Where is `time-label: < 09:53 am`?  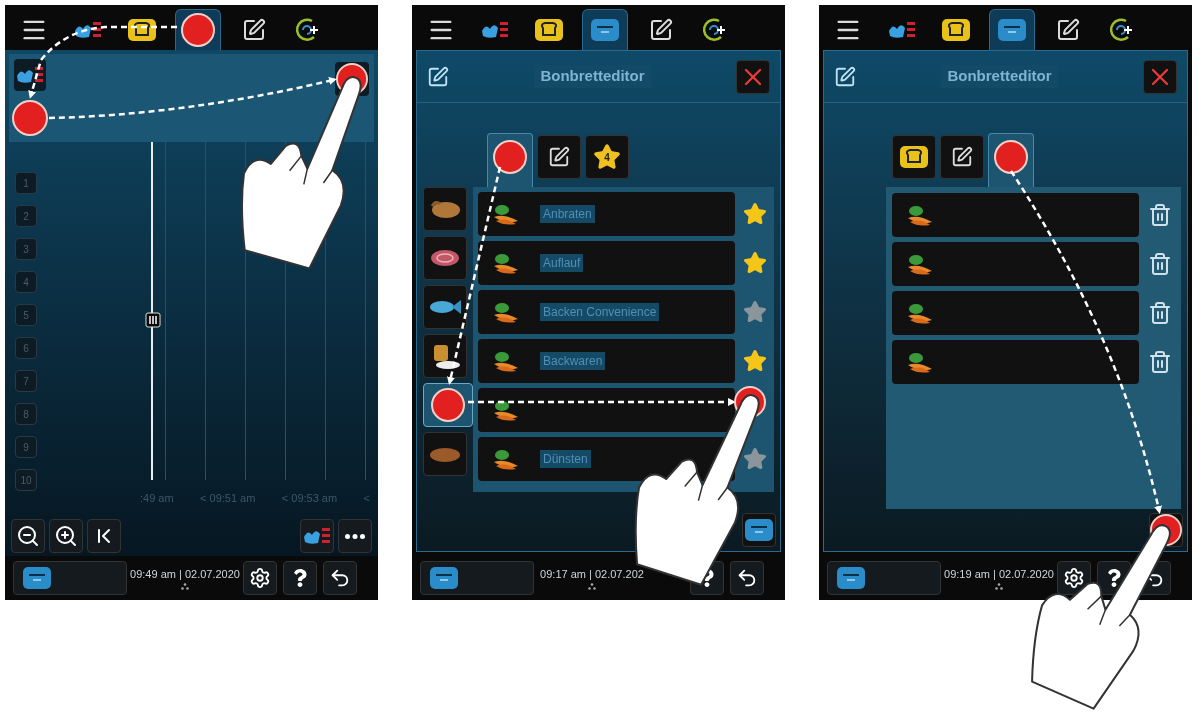
time-label: < 09:53 am is located at coordinates (309, 498).